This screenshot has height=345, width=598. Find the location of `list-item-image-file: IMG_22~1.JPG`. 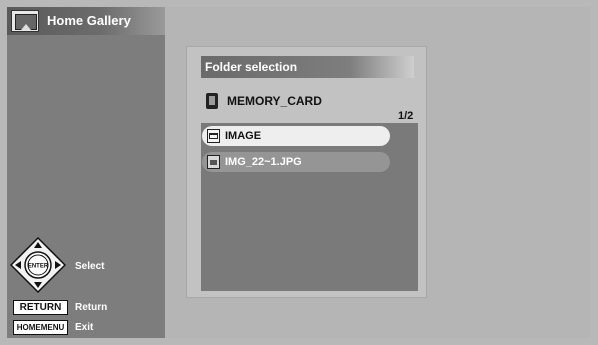

list-item-image-file: IMG_22~1.JPG is located at coordinates (296, 162).